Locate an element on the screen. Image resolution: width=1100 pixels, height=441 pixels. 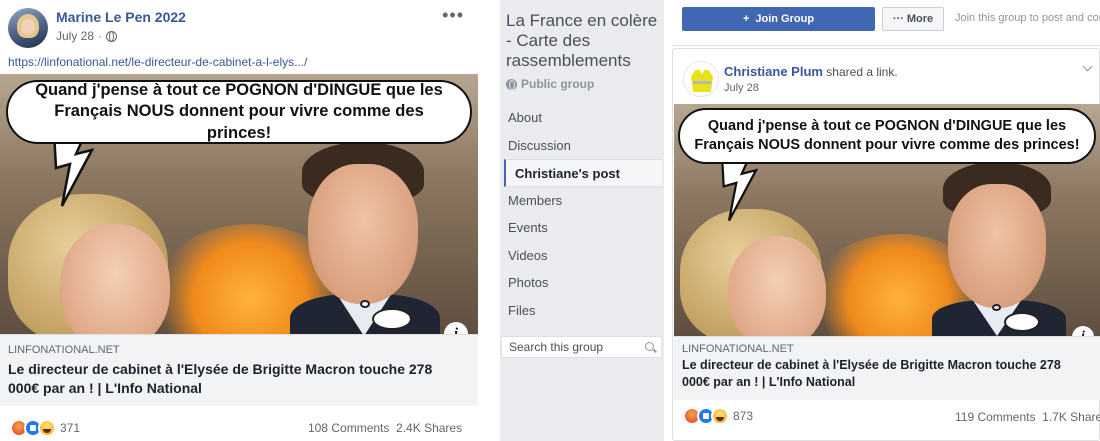
more-options-icon: ••• is located at coordinates (453, 15).